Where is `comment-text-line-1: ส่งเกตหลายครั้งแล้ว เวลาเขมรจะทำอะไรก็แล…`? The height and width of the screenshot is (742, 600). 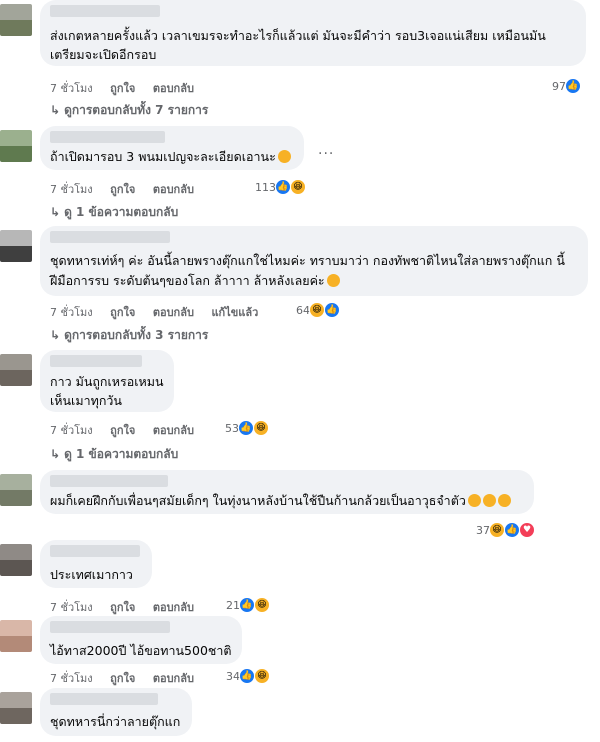
comment-text-line-1: ส่งเกตหลายครั้งแล้ว เวลาเขมรจะทำอะไรก็แล… is located at coordinates (298, 35).